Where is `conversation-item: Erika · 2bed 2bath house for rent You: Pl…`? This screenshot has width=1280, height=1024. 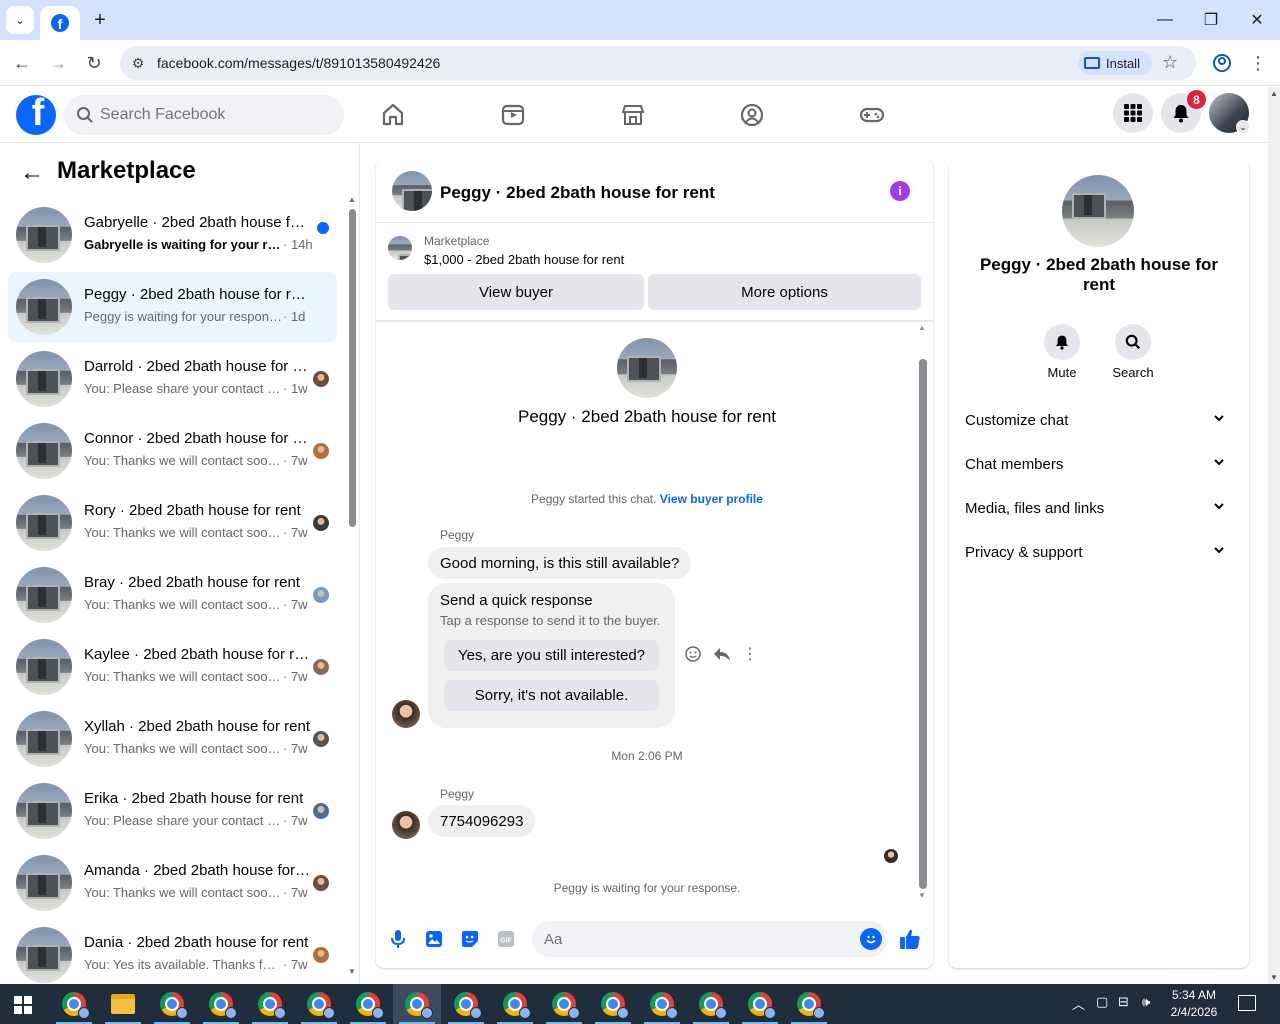 conversation-item: Erika · 2bed 2bath house for rent You: Pl… is located at coordinates (172, 811).